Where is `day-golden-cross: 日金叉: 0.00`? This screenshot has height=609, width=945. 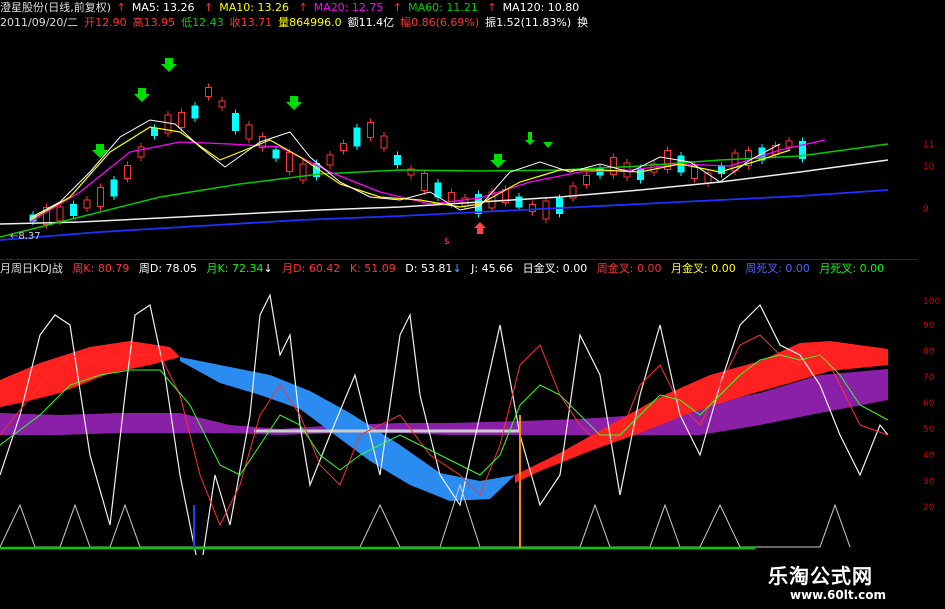
day-golden-cross: 日金叉: 0.00 is located at coordinates (555, 268).